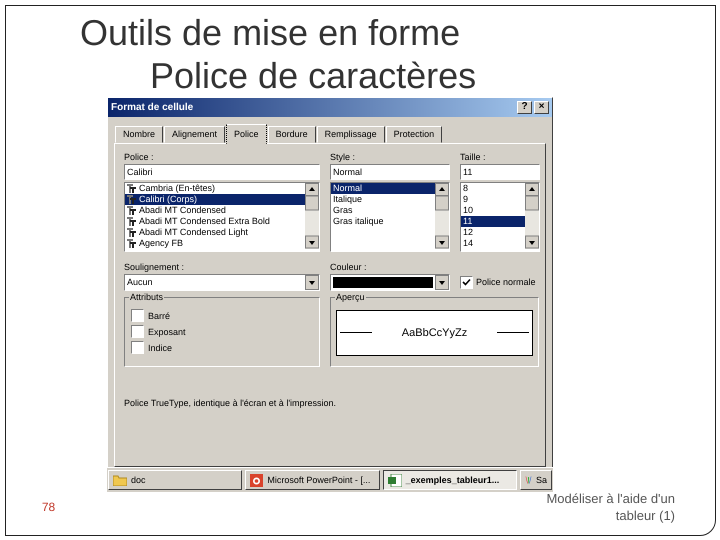 Image resolution: width=720 pixels, height=540 pixels. I want to click on tab: Bordure, so click(292, 134).